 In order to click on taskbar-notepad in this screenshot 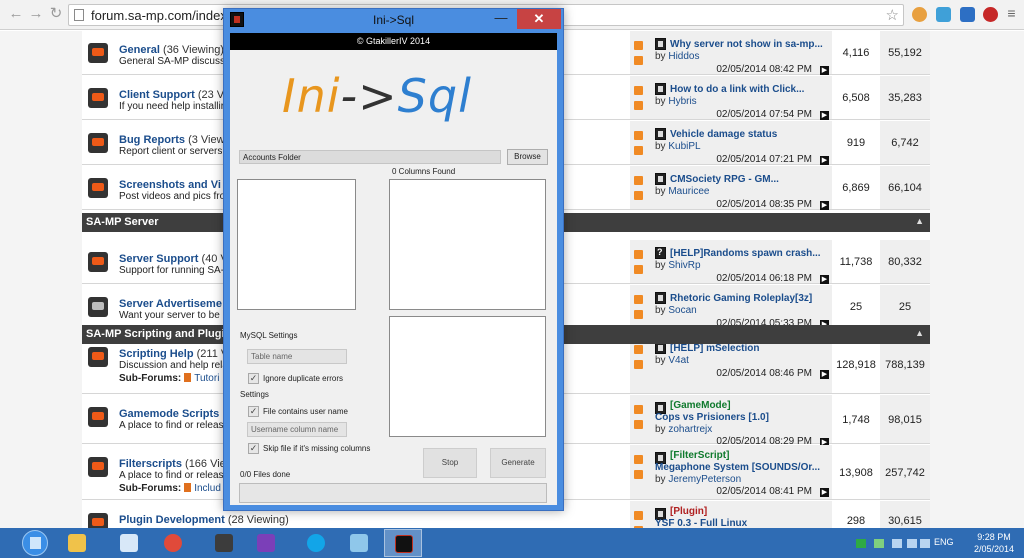, I will do `click(359, 543)`.